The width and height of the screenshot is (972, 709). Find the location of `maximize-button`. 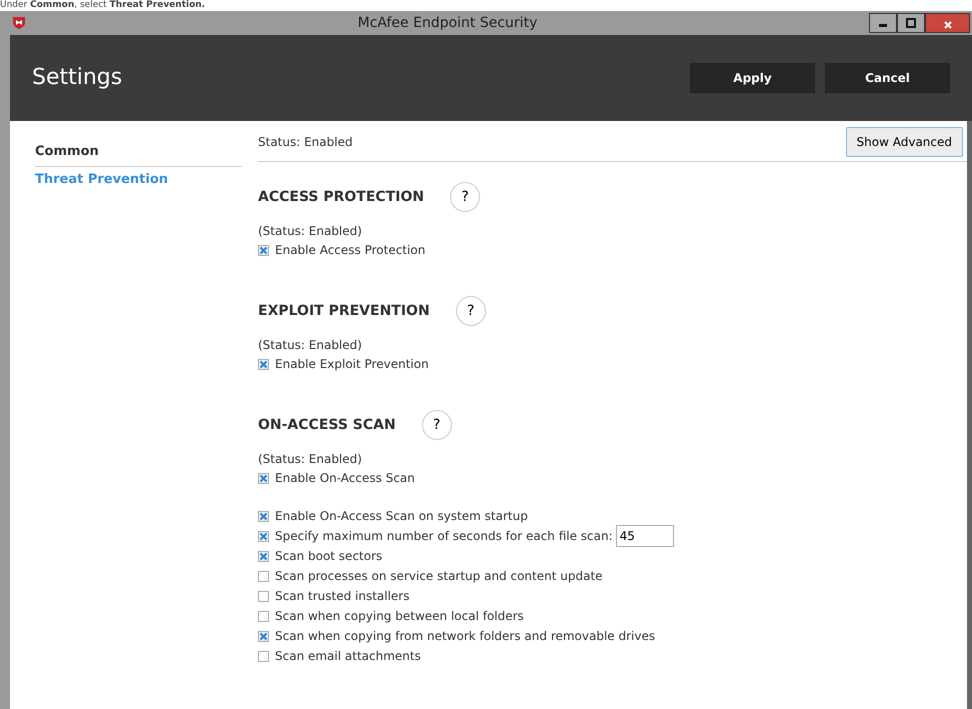

maximize-button is located at coordinates (911, 23).